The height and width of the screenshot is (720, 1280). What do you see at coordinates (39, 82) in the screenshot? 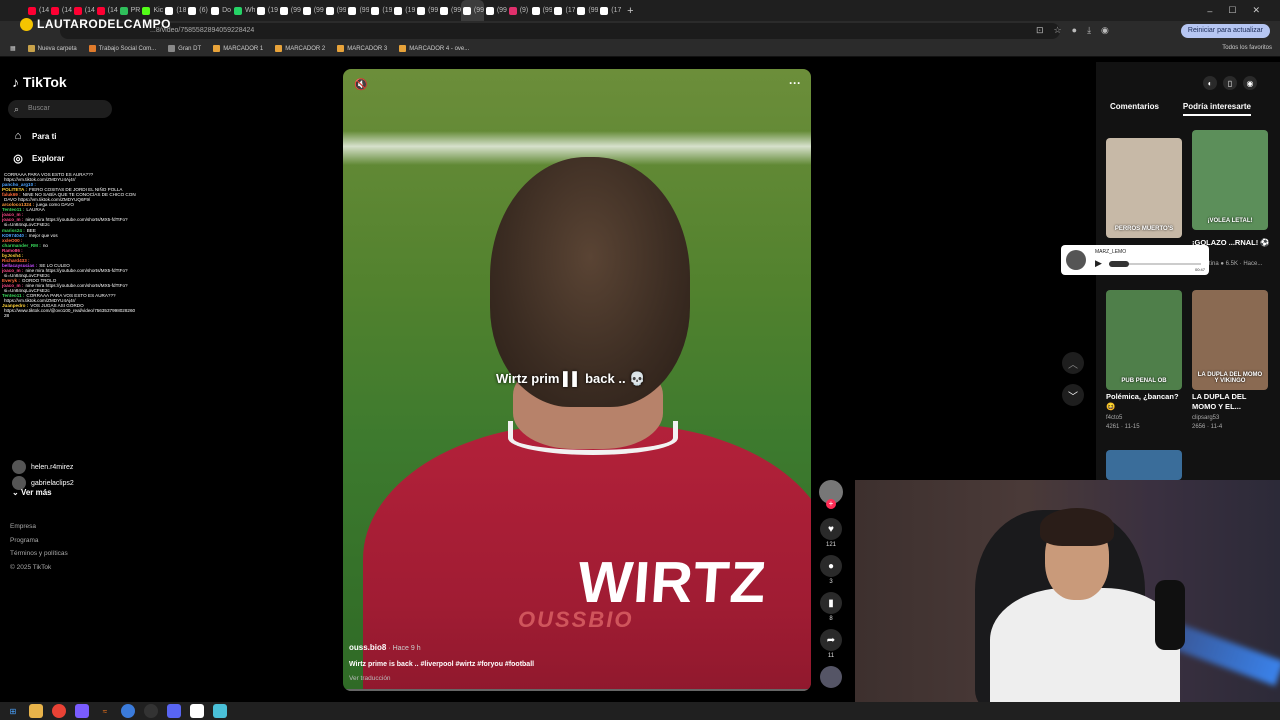
I see `tiktok-logo: ♪ TikTok` at bounding box center [39, 82].